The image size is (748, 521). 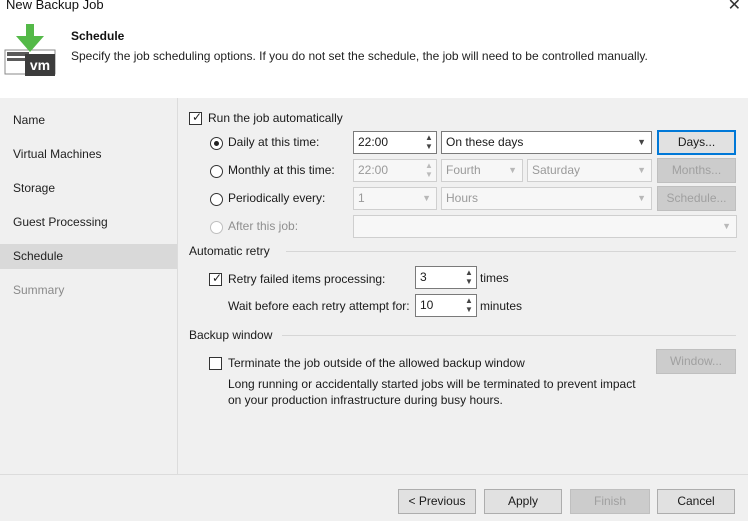 What do you see at coordinates (556, 170) in the screenshot?
I see `weekday-value: Saturday` at bounding box center [556, 170].